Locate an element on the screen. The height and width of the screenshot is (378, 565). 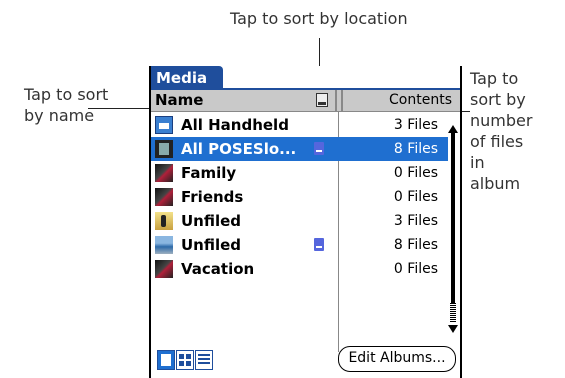
album-row: All Handheld 3 Files is located at coordinates (299, 125).